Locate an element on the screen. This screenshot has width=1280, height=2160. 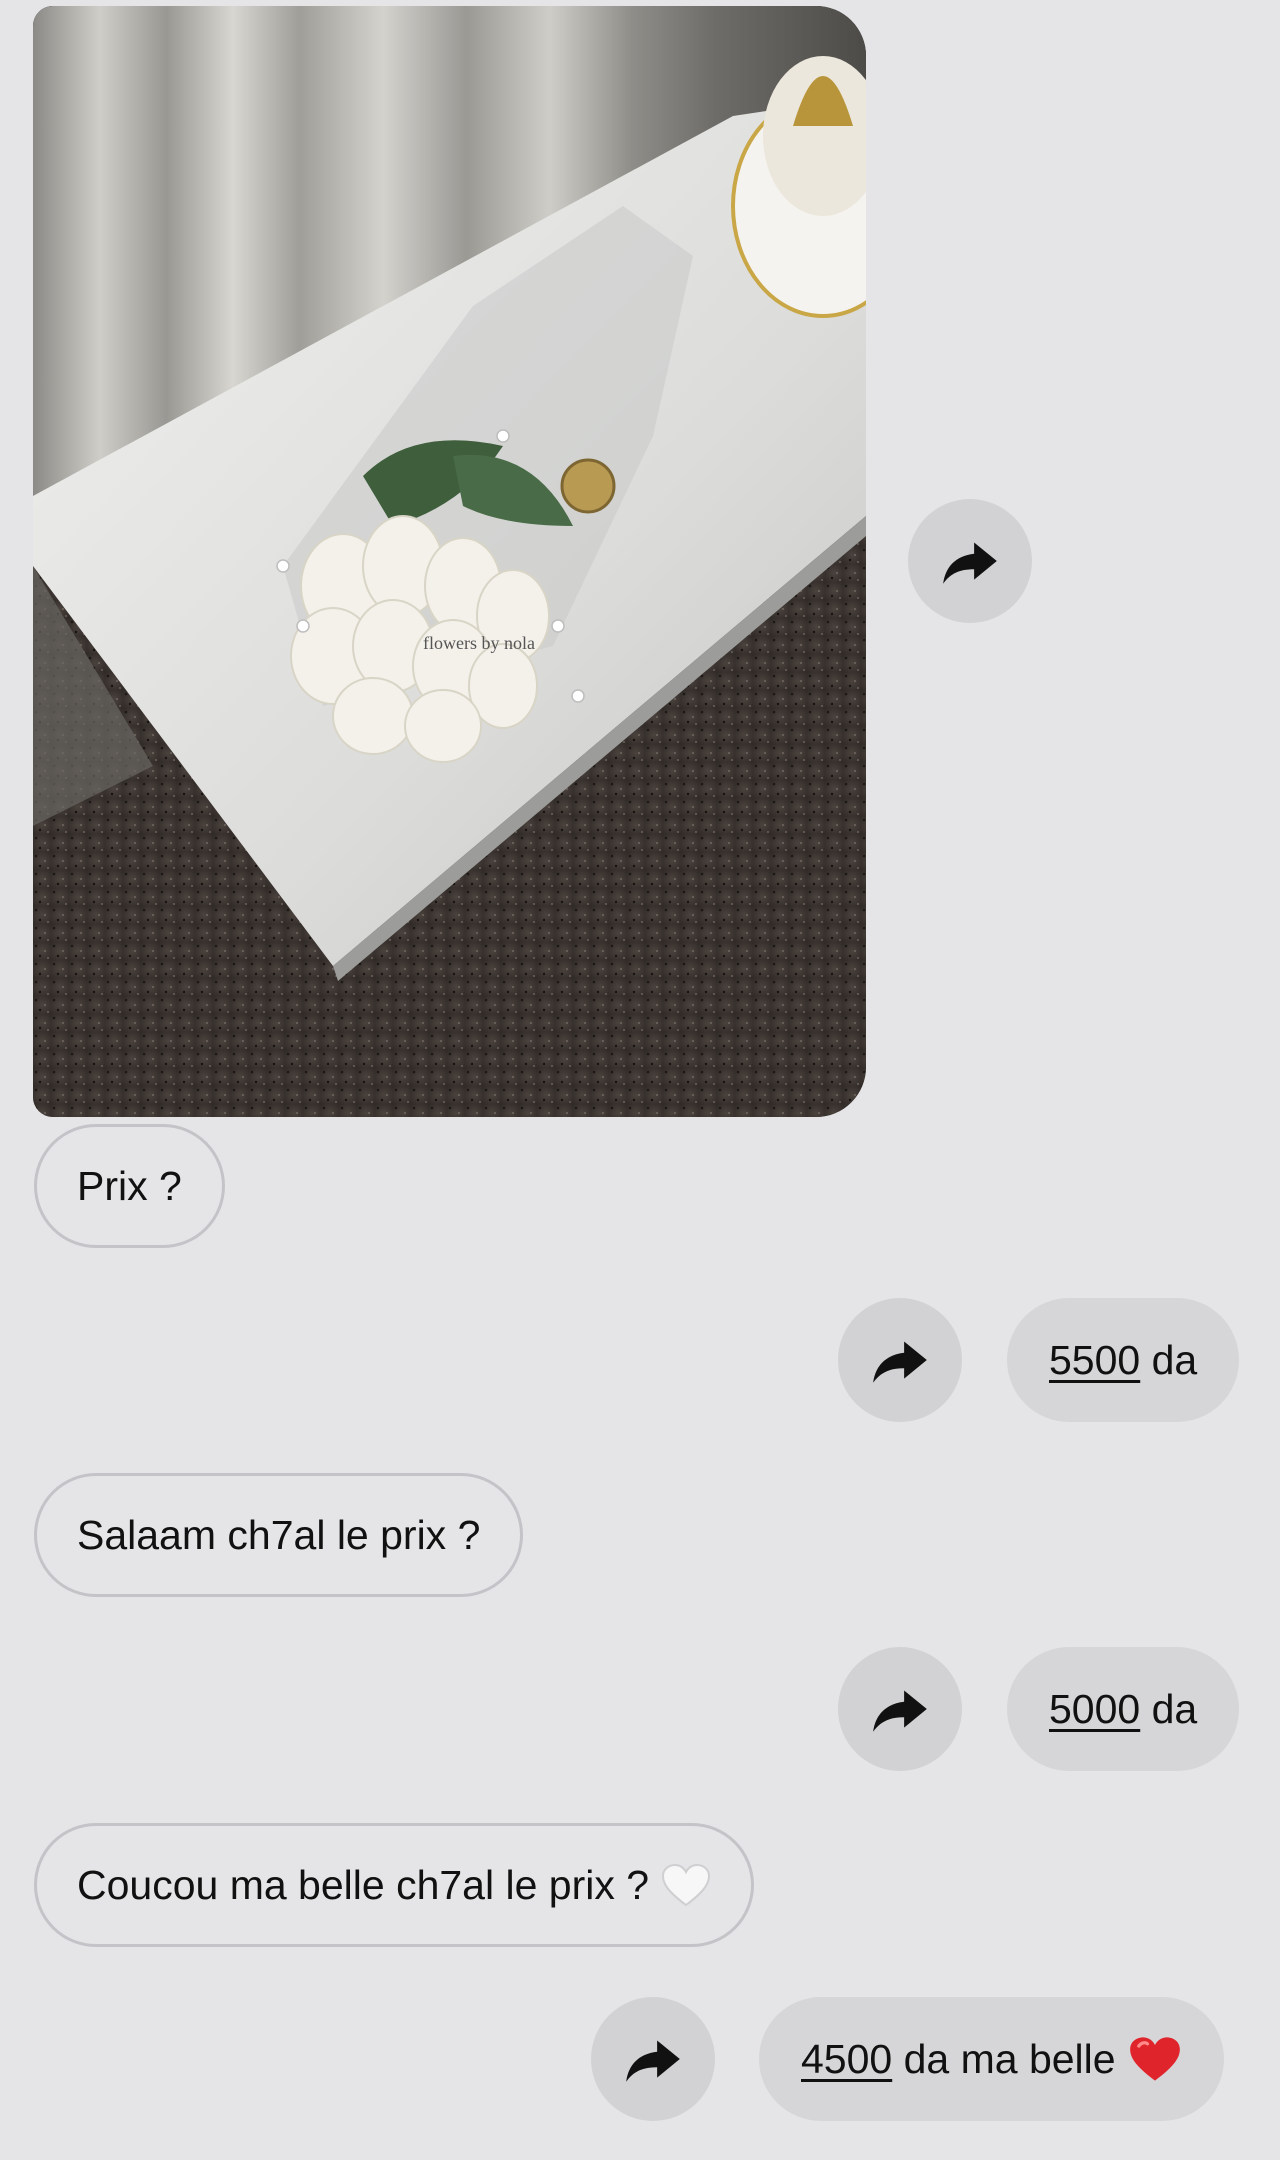
message-text: Salaam ch7al le prix ? is located at coordinates (279, 1534).